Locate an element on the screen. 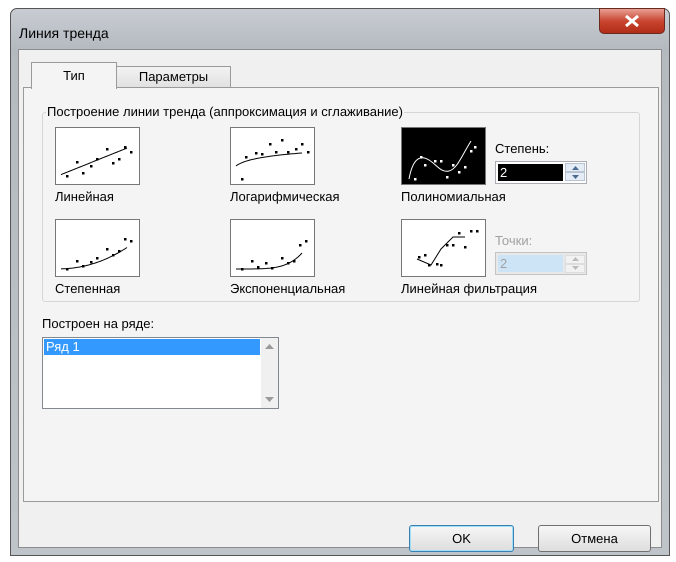 The width and height of the screenshot is (676, 562). close-icon is located at coordinates (632, 21).